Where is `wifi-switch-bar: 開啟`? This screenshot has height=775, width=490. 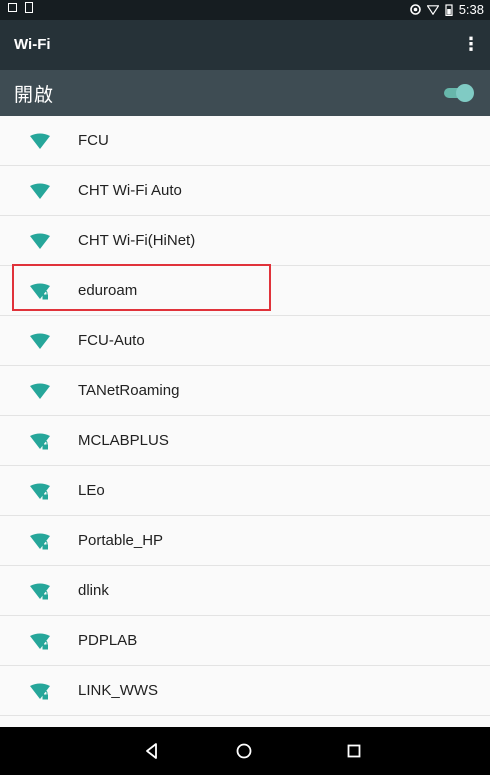 wifi-switch-bar: 開啟 is located at coordinates (245, 93).